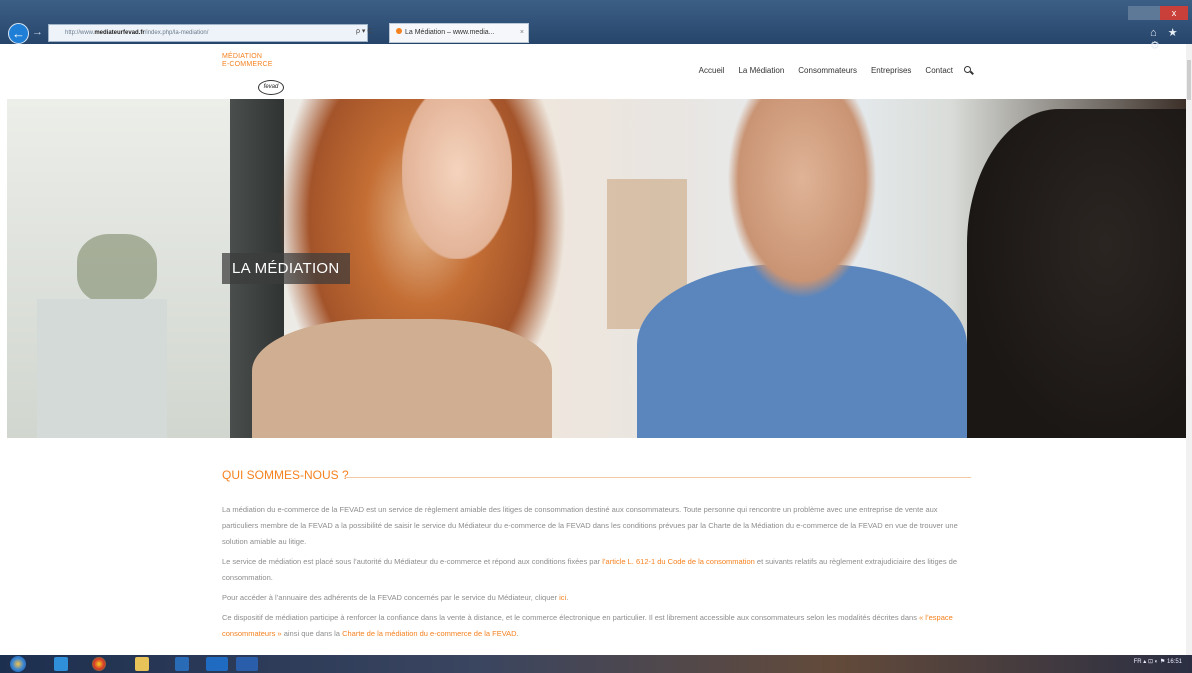 The height and width of the screenshot is (673, 1192). Describe the element at coordinates (517, 633) in the screenshot. I see `p4-text-after: .` at that location.